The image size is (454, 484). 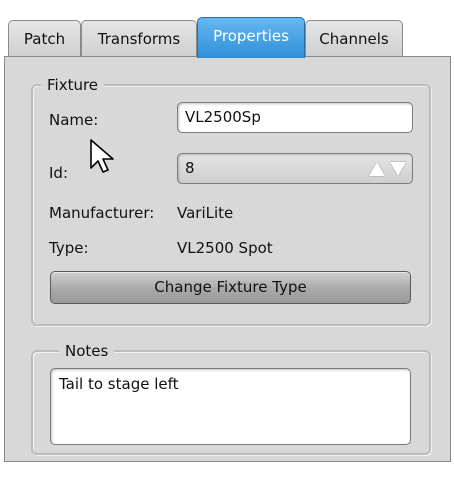 What do you see at coordinates (251, 37) in the screenshot?
I see `tab-properties: Properties` at bounding box center [251, 37].